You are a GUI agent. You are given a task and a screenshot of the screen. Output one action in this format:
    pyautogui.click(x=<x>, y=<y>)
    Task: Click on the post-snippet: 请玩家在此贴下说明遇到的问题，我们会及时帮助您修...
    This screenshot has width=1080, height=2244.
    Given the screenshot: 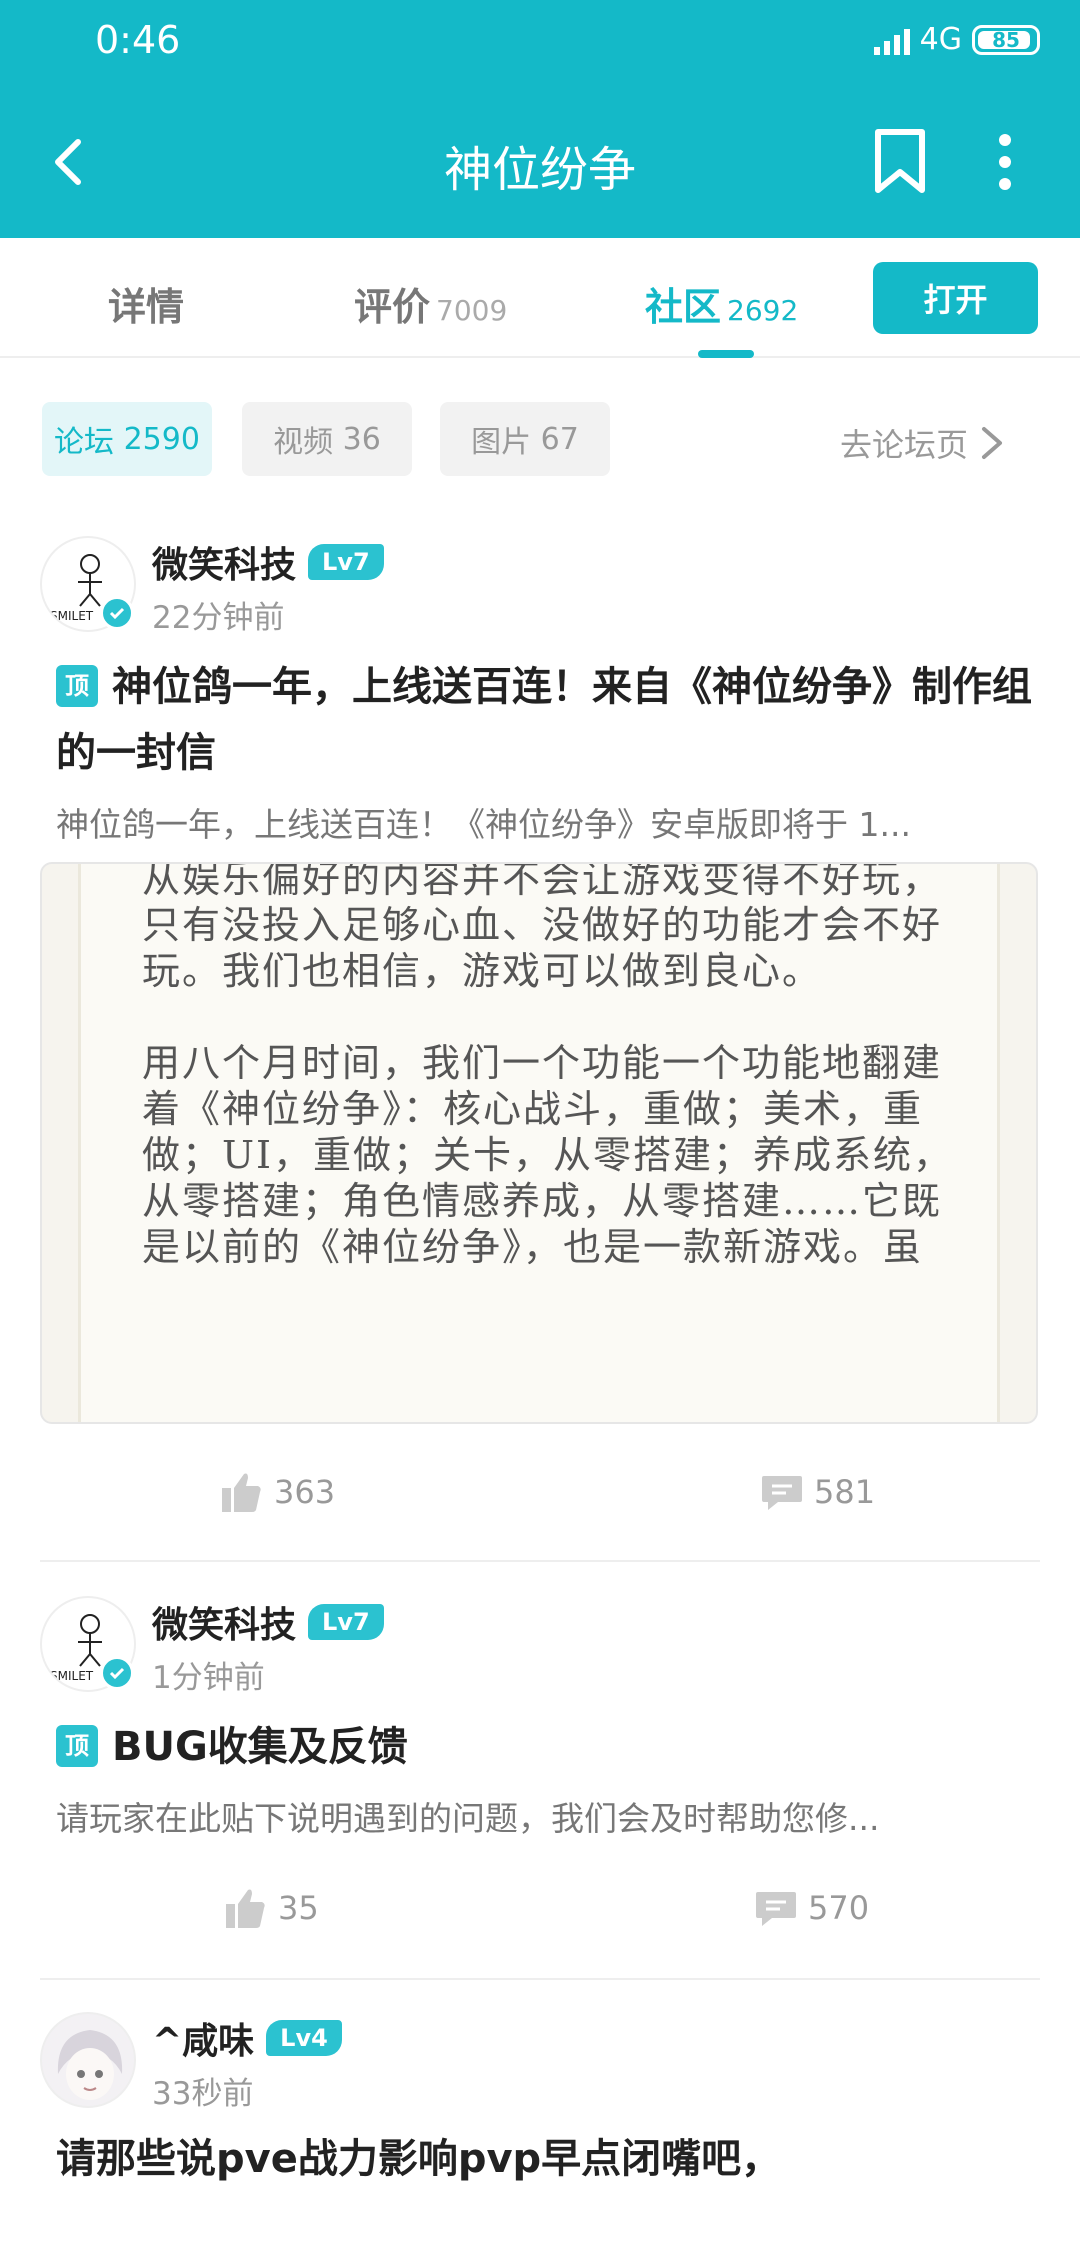 What is the action you would take?
    pyautogui.click(x=468, y=1818)
    